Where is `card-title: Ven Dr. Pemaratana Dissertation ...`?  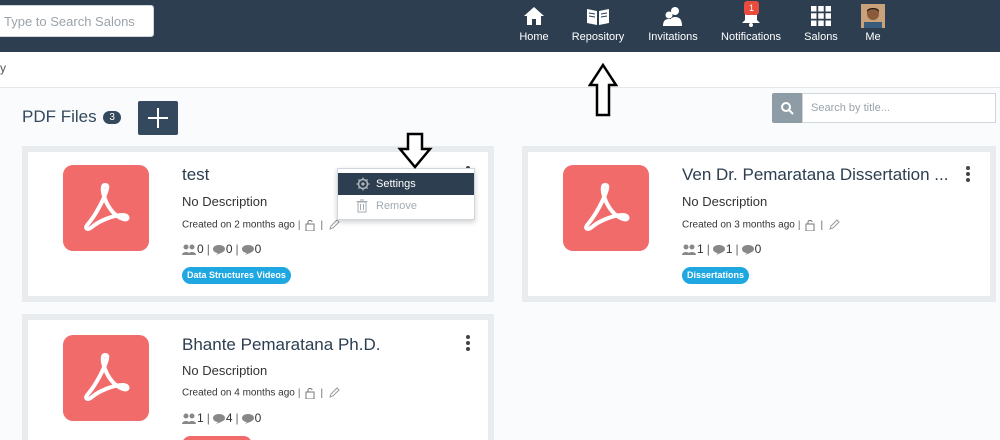 card-title: Ven Dr. Pemaratana Dissertation ... is located at coordinates (815, 175).